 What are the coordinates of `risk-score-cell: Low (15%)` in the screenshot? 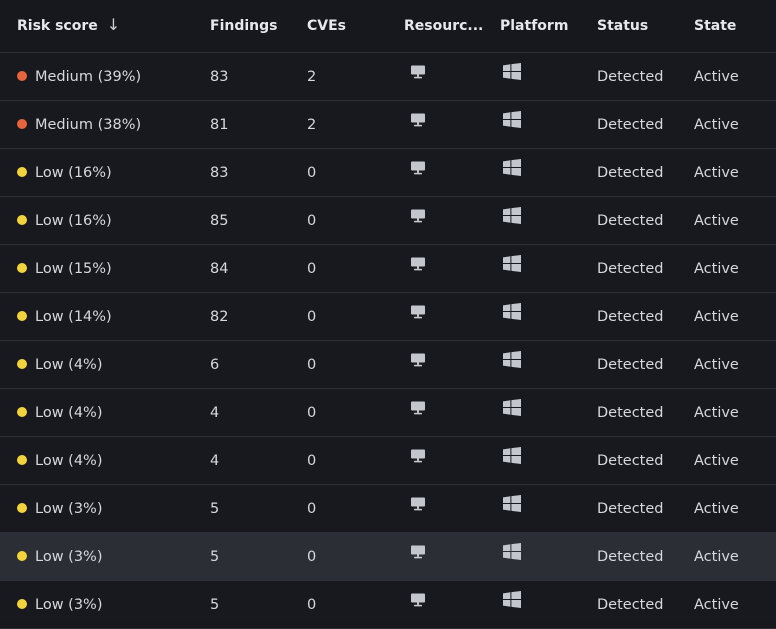 It's located at (109, 268).